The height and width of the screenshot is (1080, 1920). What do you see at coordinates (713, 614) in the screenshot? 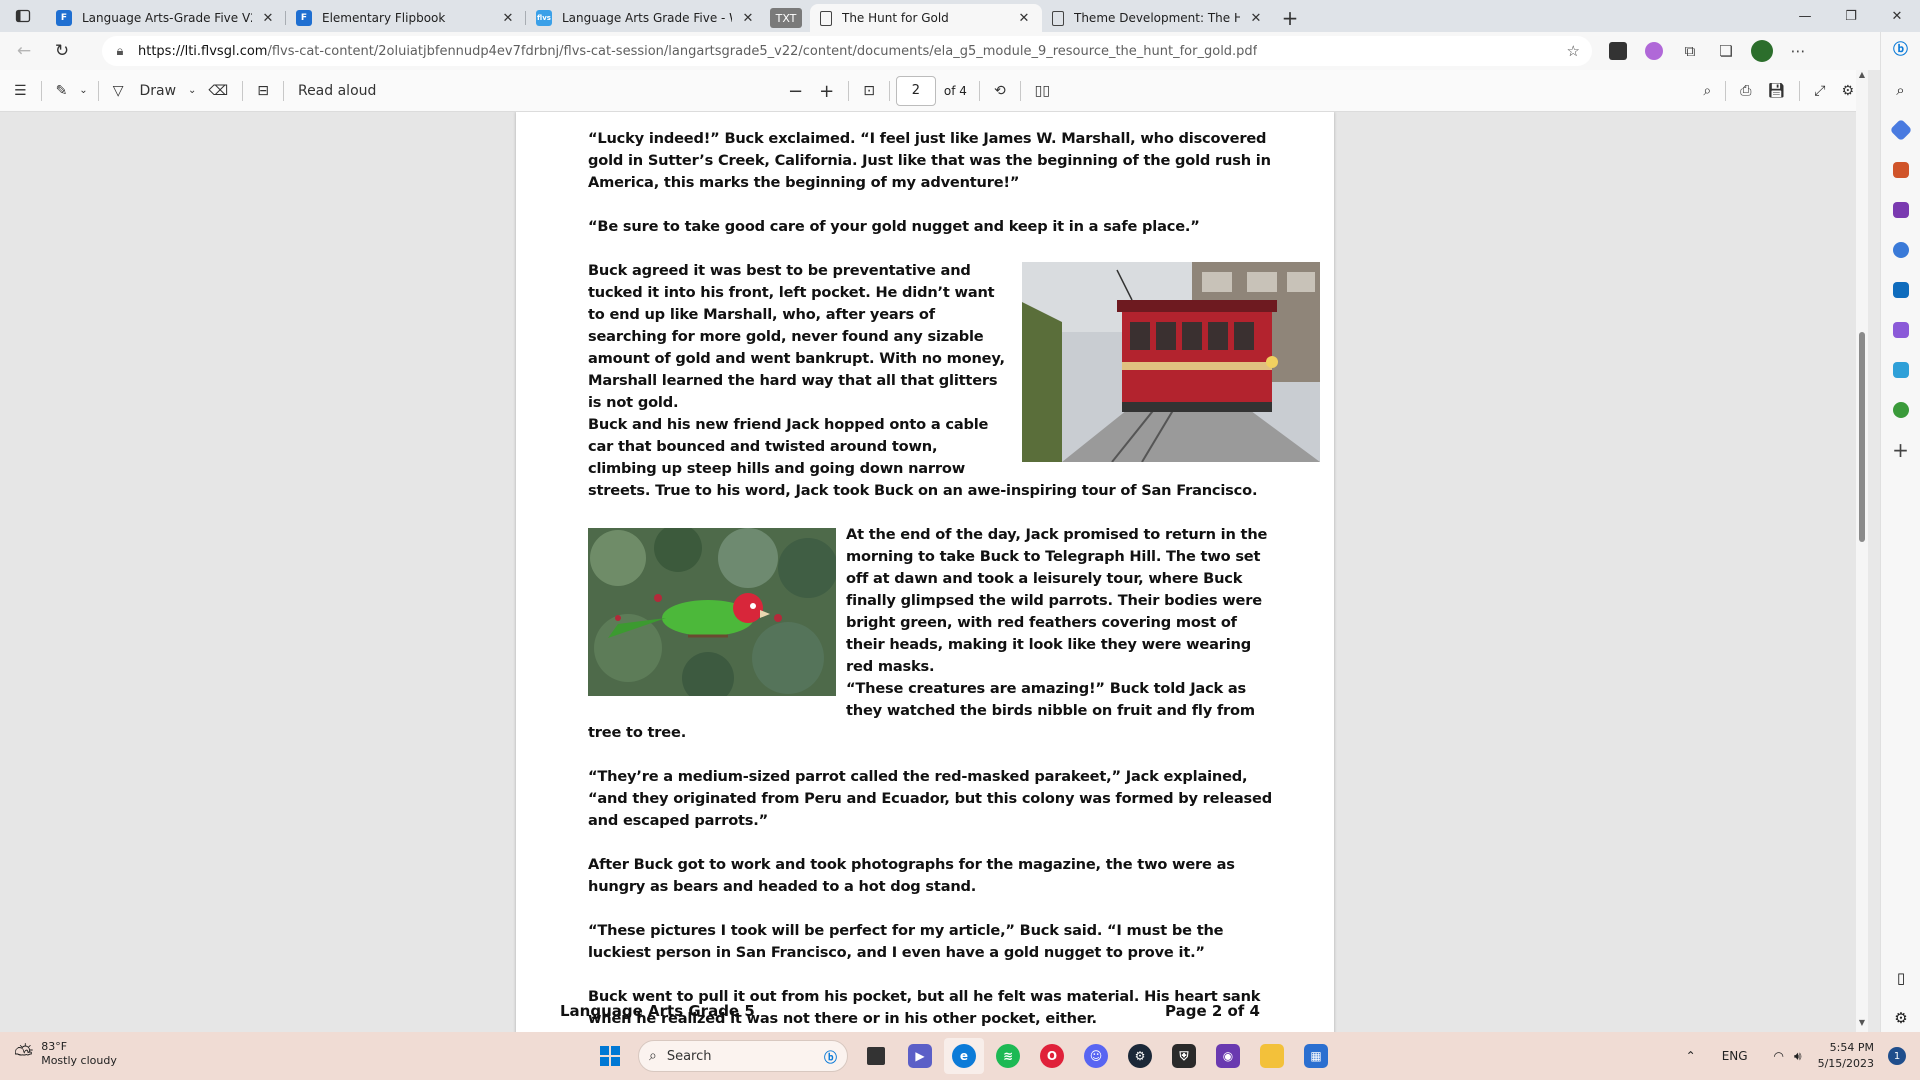
I see `parrot-photo` at bounding box center [713, 614].